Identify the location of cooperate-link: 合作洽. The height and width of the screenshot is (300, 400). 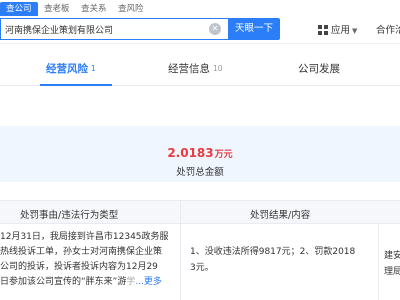
(388, 29).